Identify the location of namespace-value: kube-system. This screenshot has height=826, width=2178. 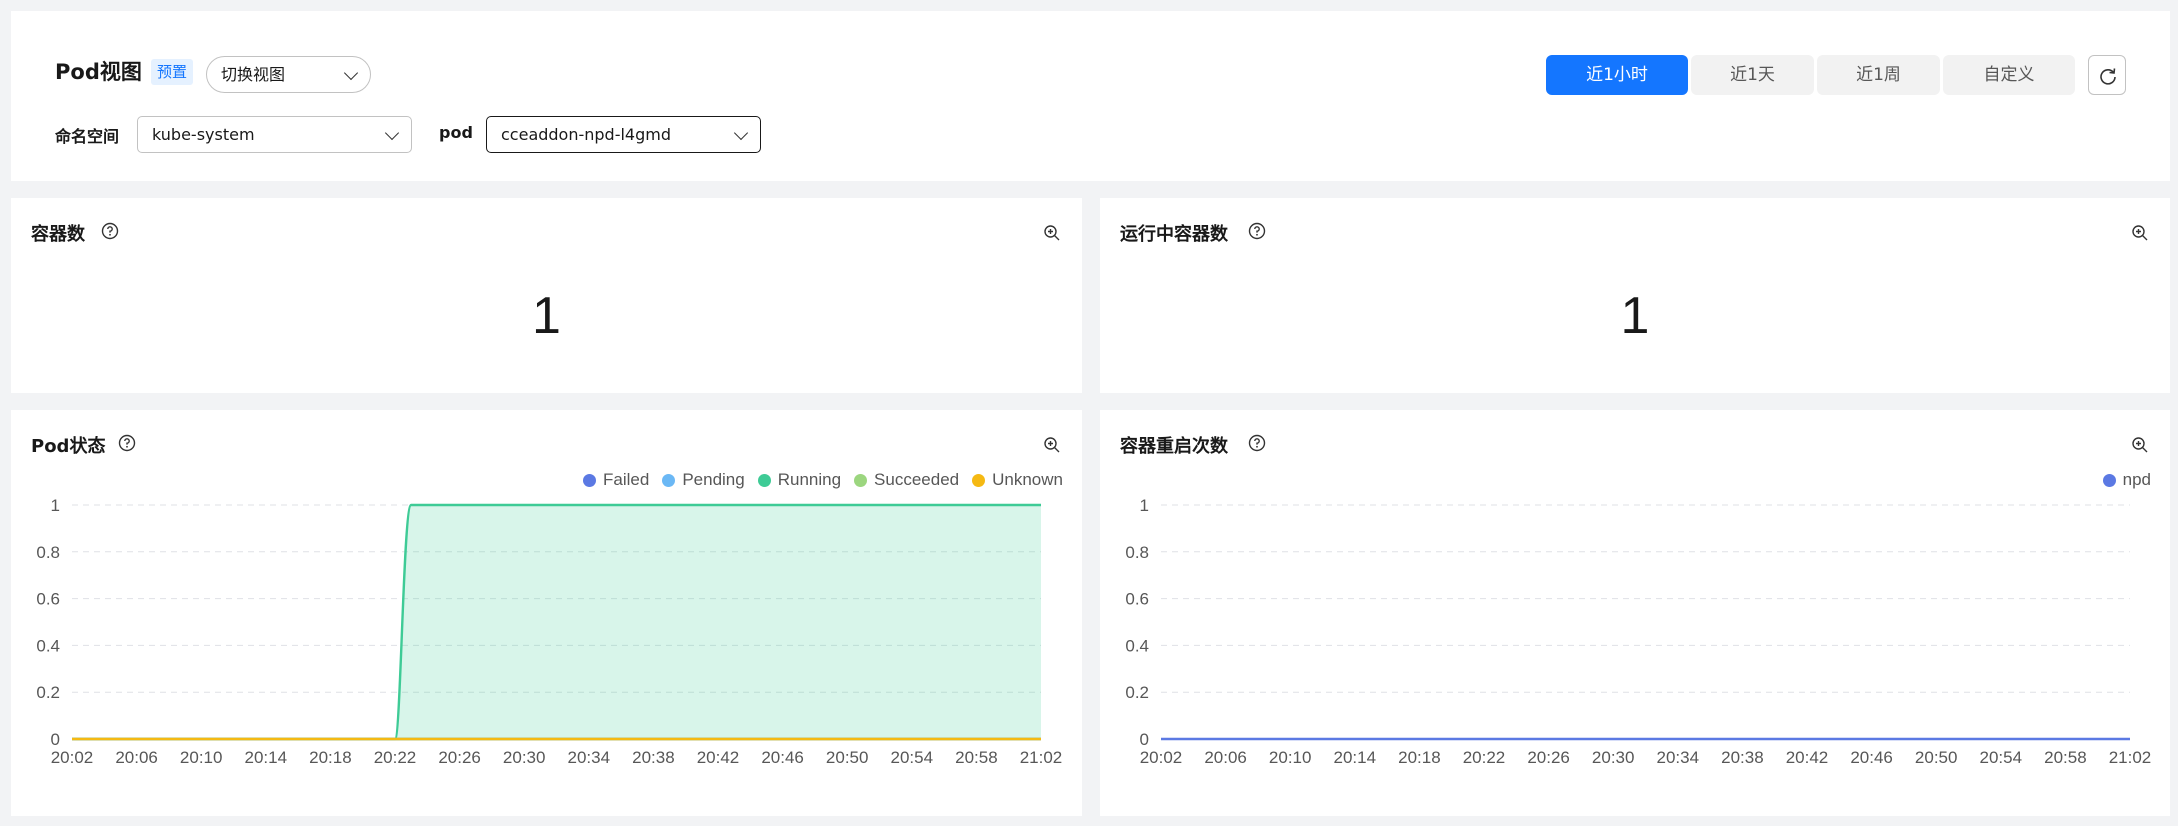
(203, 134).